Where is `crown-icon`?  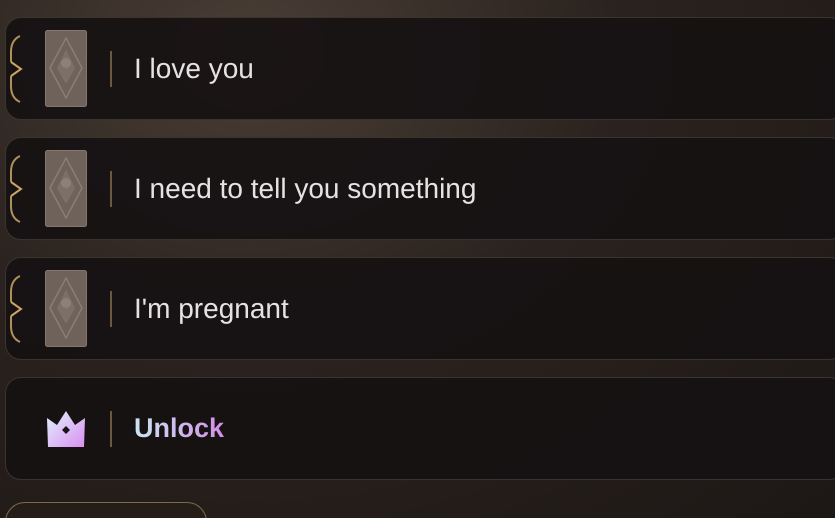 crown-icon is located at coordinates (66, 429).